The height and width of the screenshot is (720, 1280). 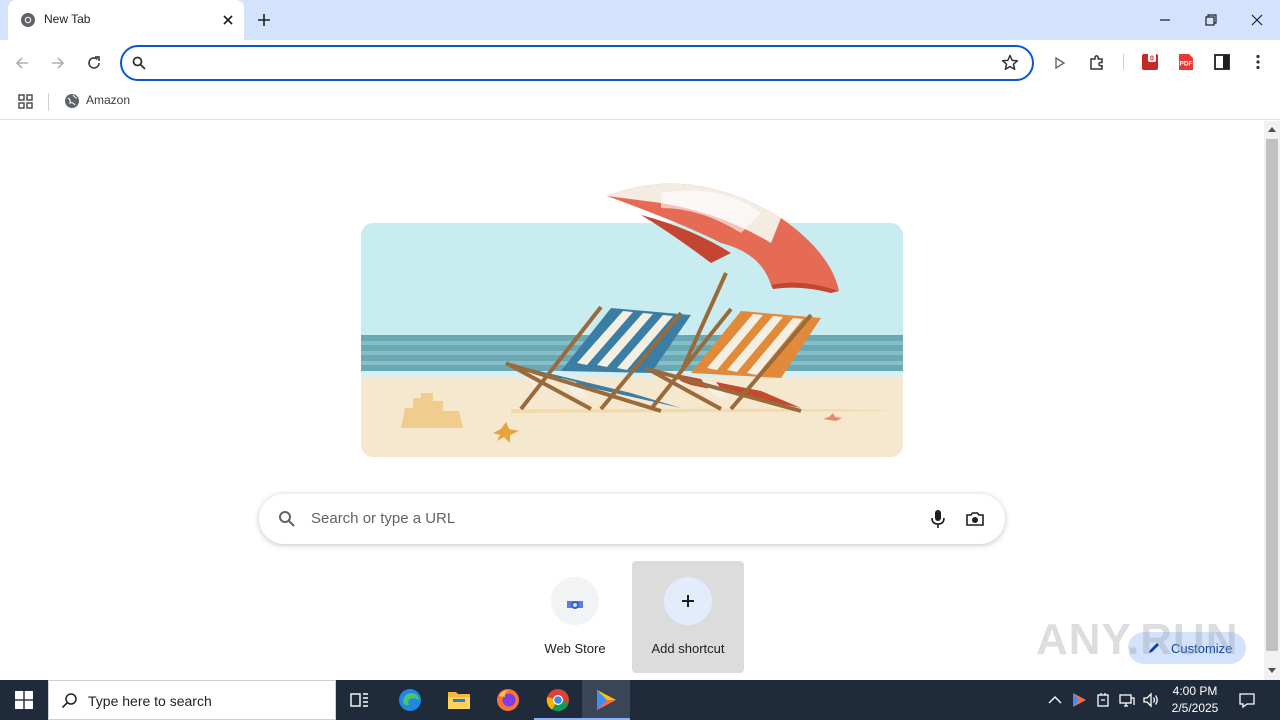 I want to click on web-store-tile, so click(x=575, y=601).